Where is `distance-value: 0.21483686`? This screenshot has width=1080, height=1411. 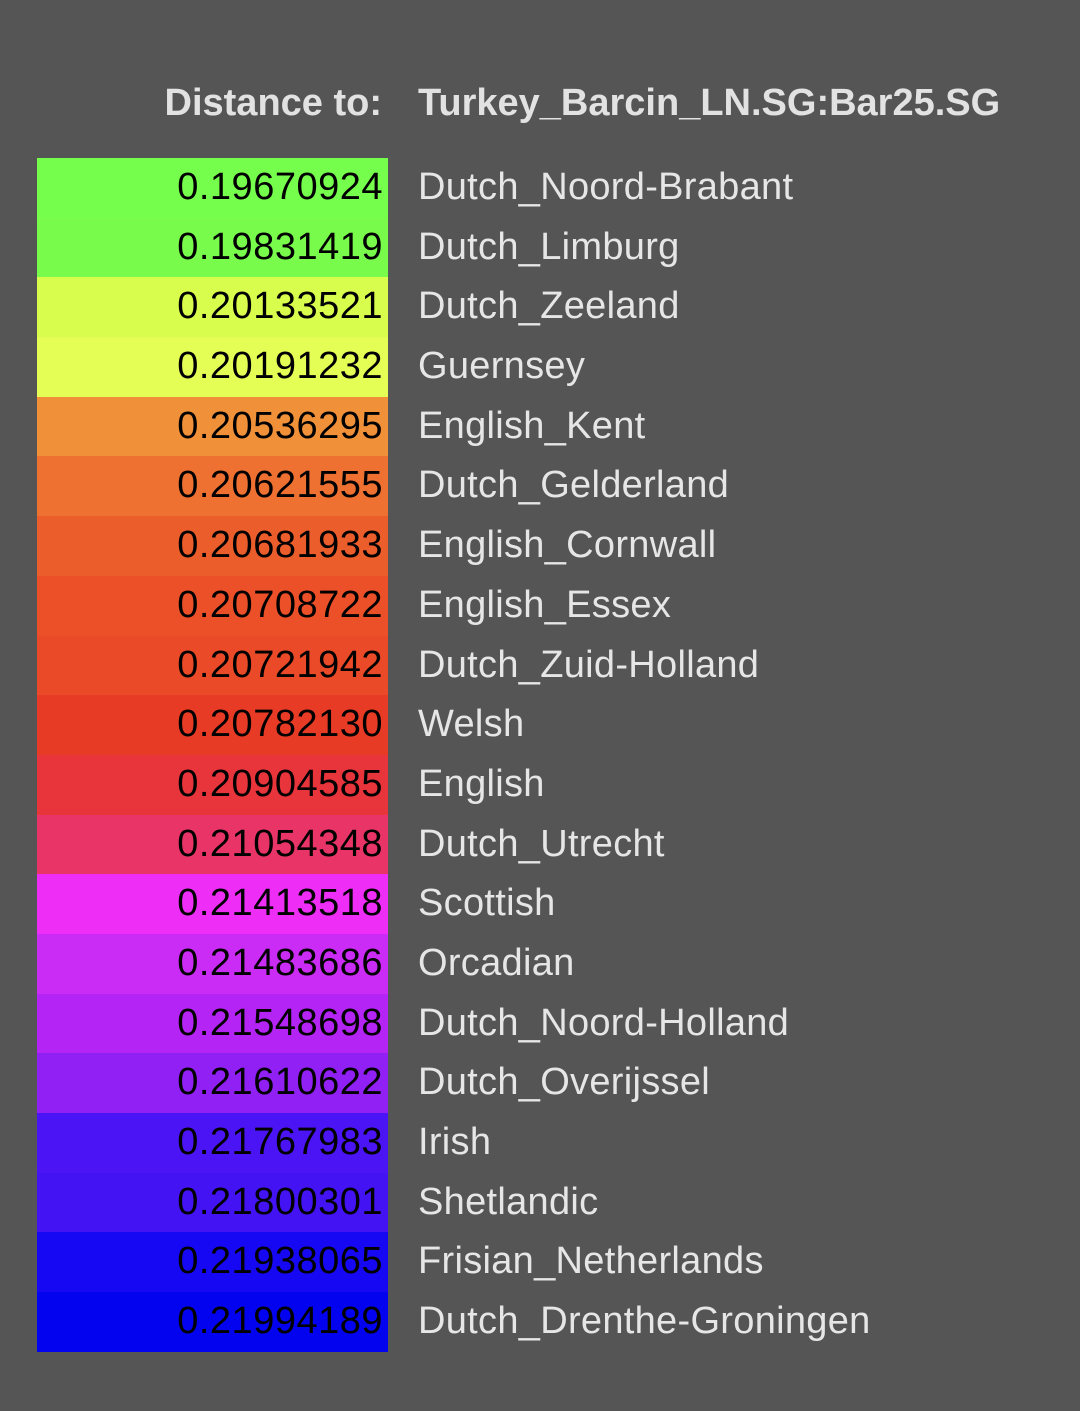
distance-value: 0.21483686 is located at coordinates (280, 962).